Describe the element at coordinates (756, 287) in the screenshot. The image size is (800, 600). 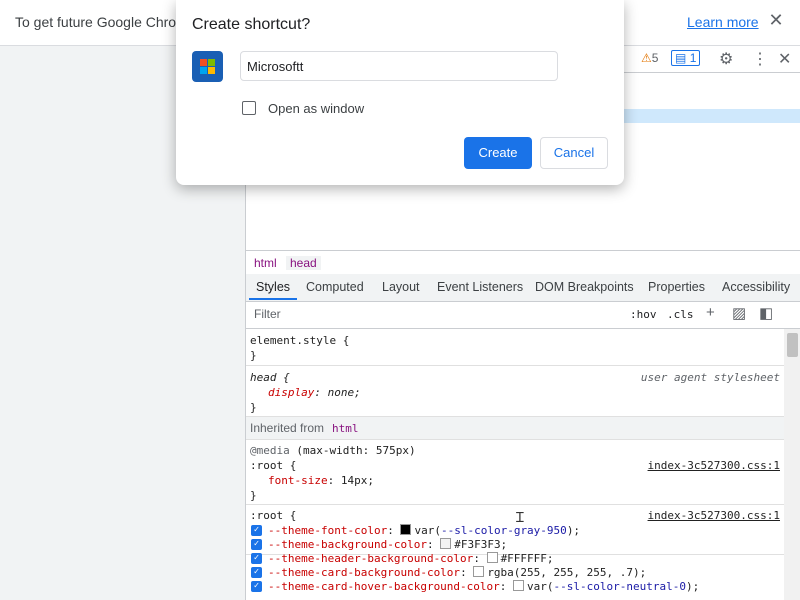
I see `tab-accessibility: Accessibility` at that location.